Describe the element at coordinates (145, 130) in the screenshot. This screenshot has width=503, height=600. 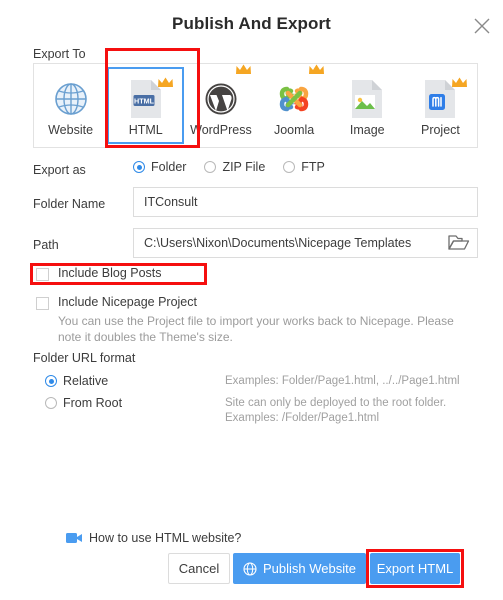
I see `export-option-label: HTML` at that location.